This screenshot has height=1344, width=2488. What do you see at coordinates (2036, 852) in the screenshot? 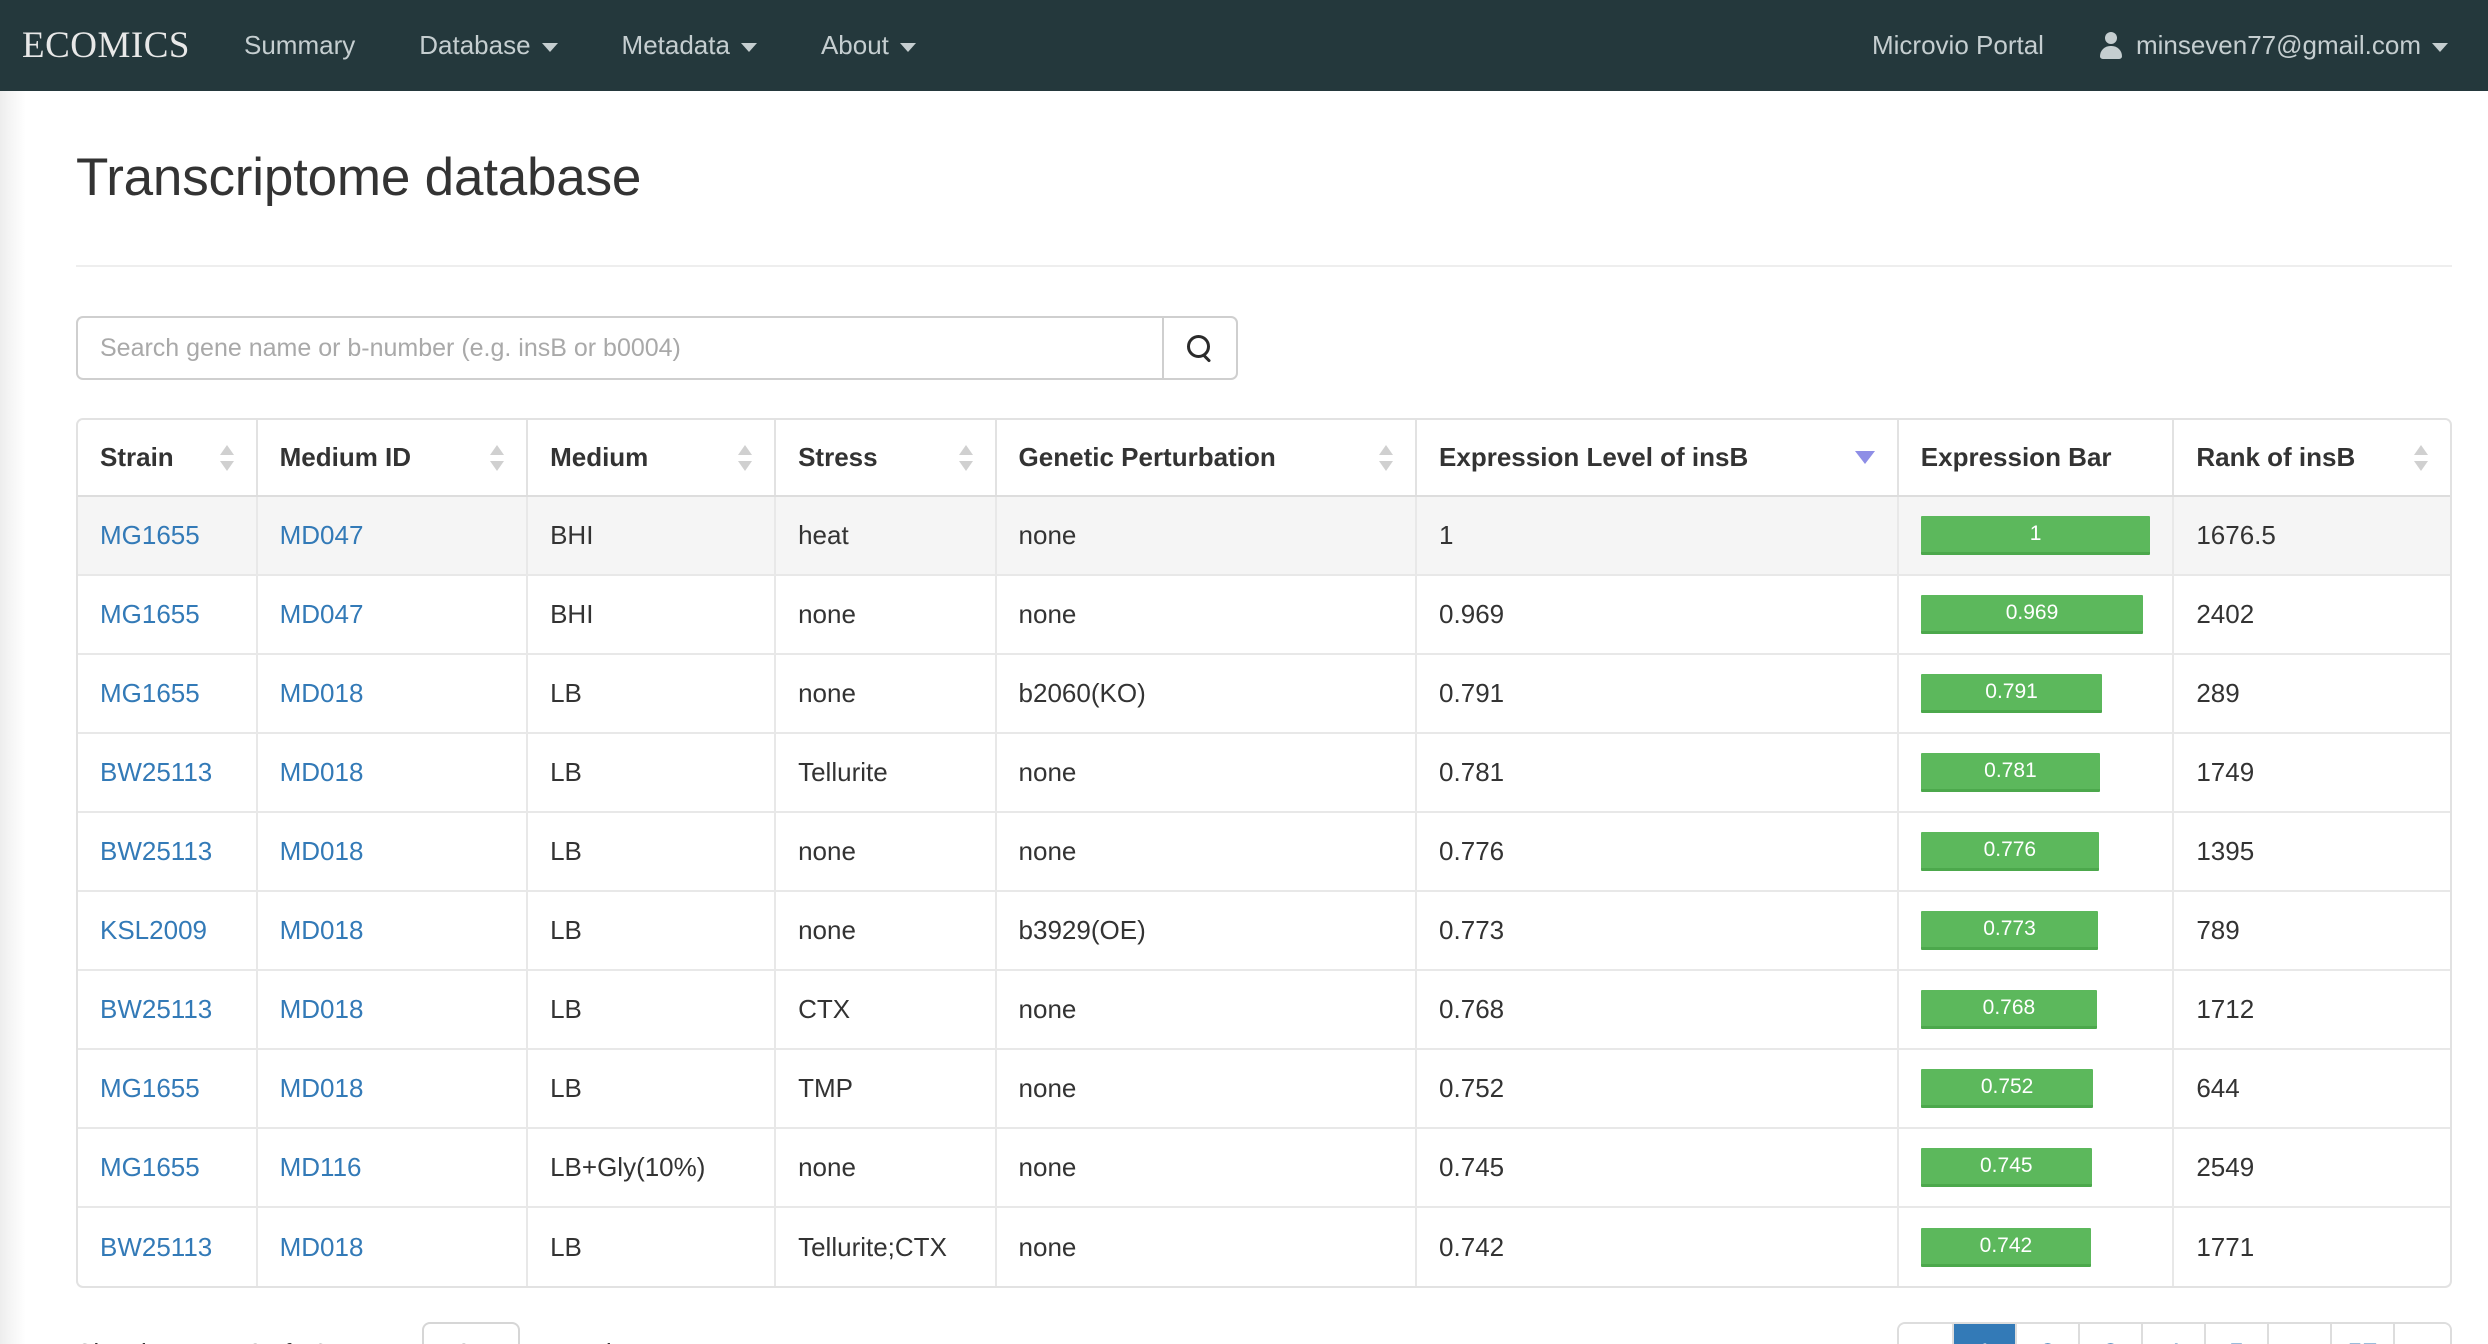
I see `cell-expression-bar: 0.776` at bounding box center [2036, 852].